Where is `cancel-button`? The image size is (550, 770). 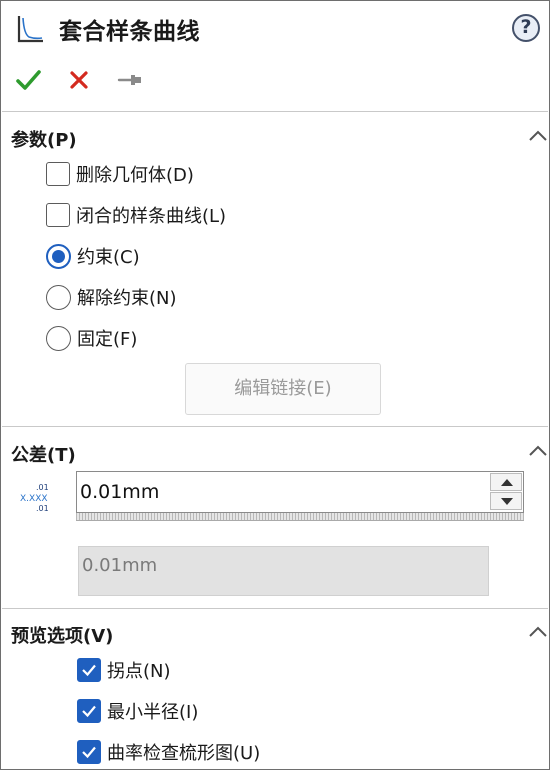
cancel-button is located at coordinates (79, 80).